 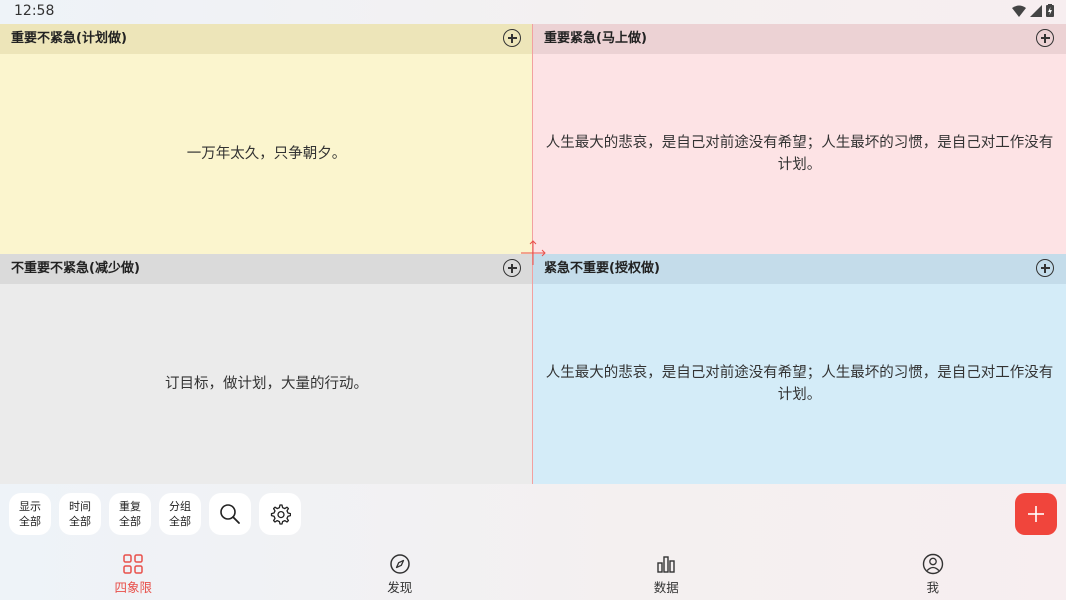 What do you see at coordinates (400, 564) in the screenshot?
I see `compass-icon` at bounding box center [400, 564].